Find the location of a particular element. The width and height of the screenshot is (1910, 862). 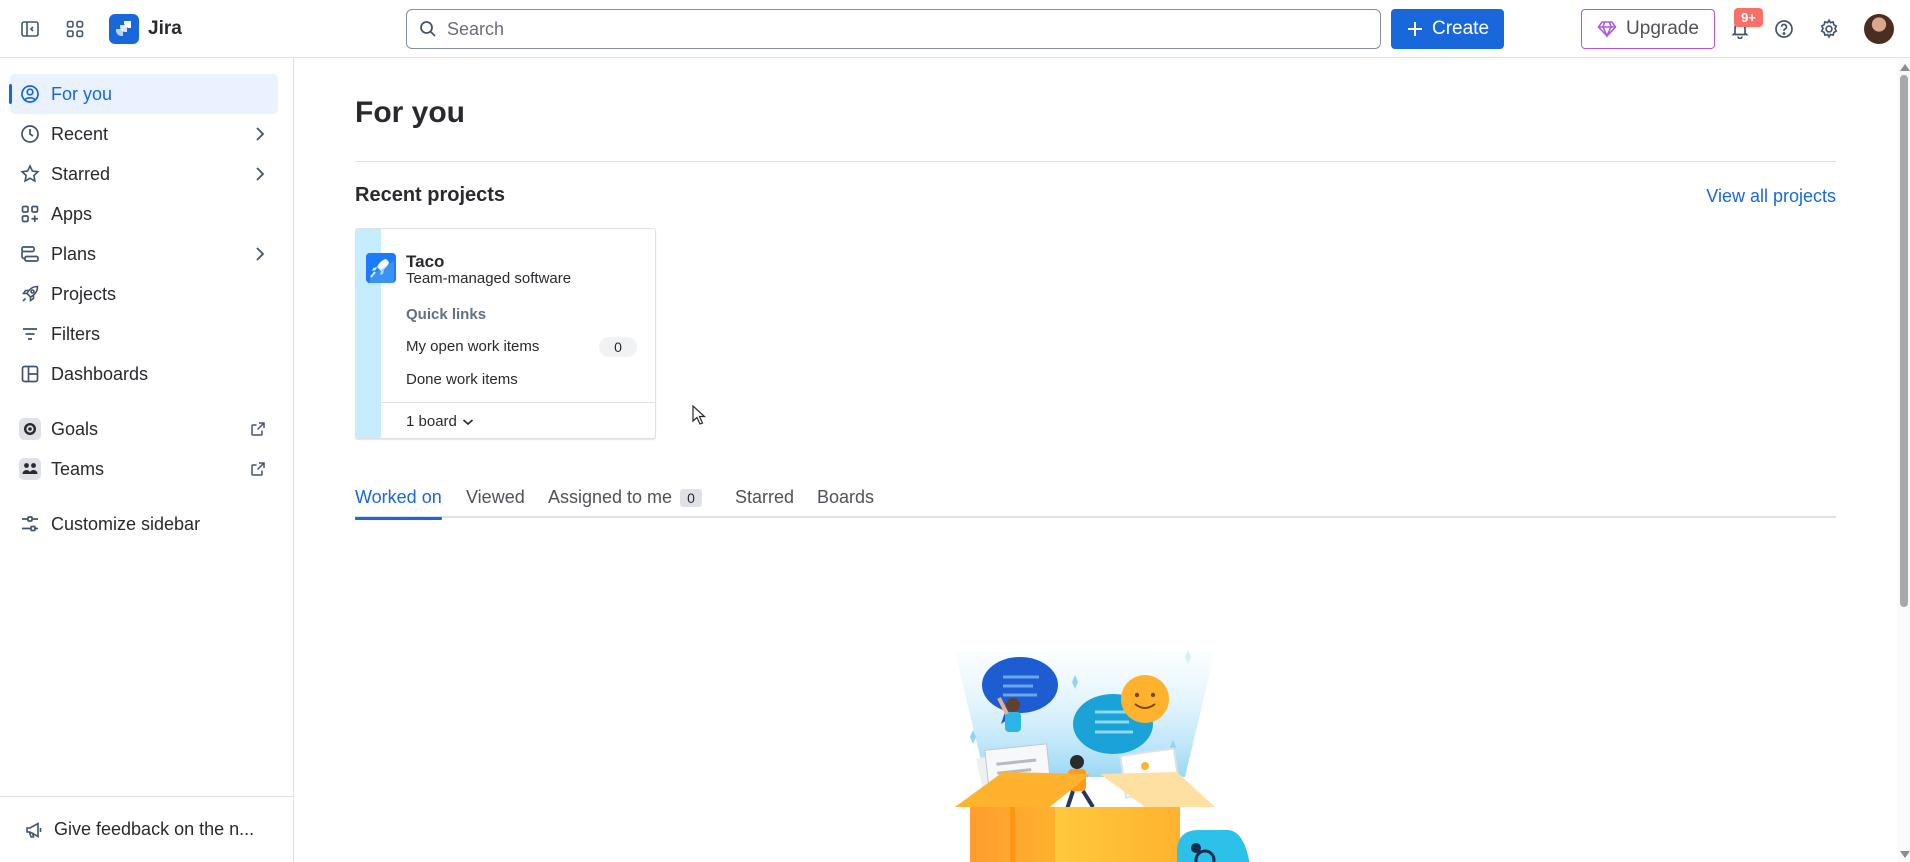

tab-viewed: Viewed is located at coordinates (495, 499).